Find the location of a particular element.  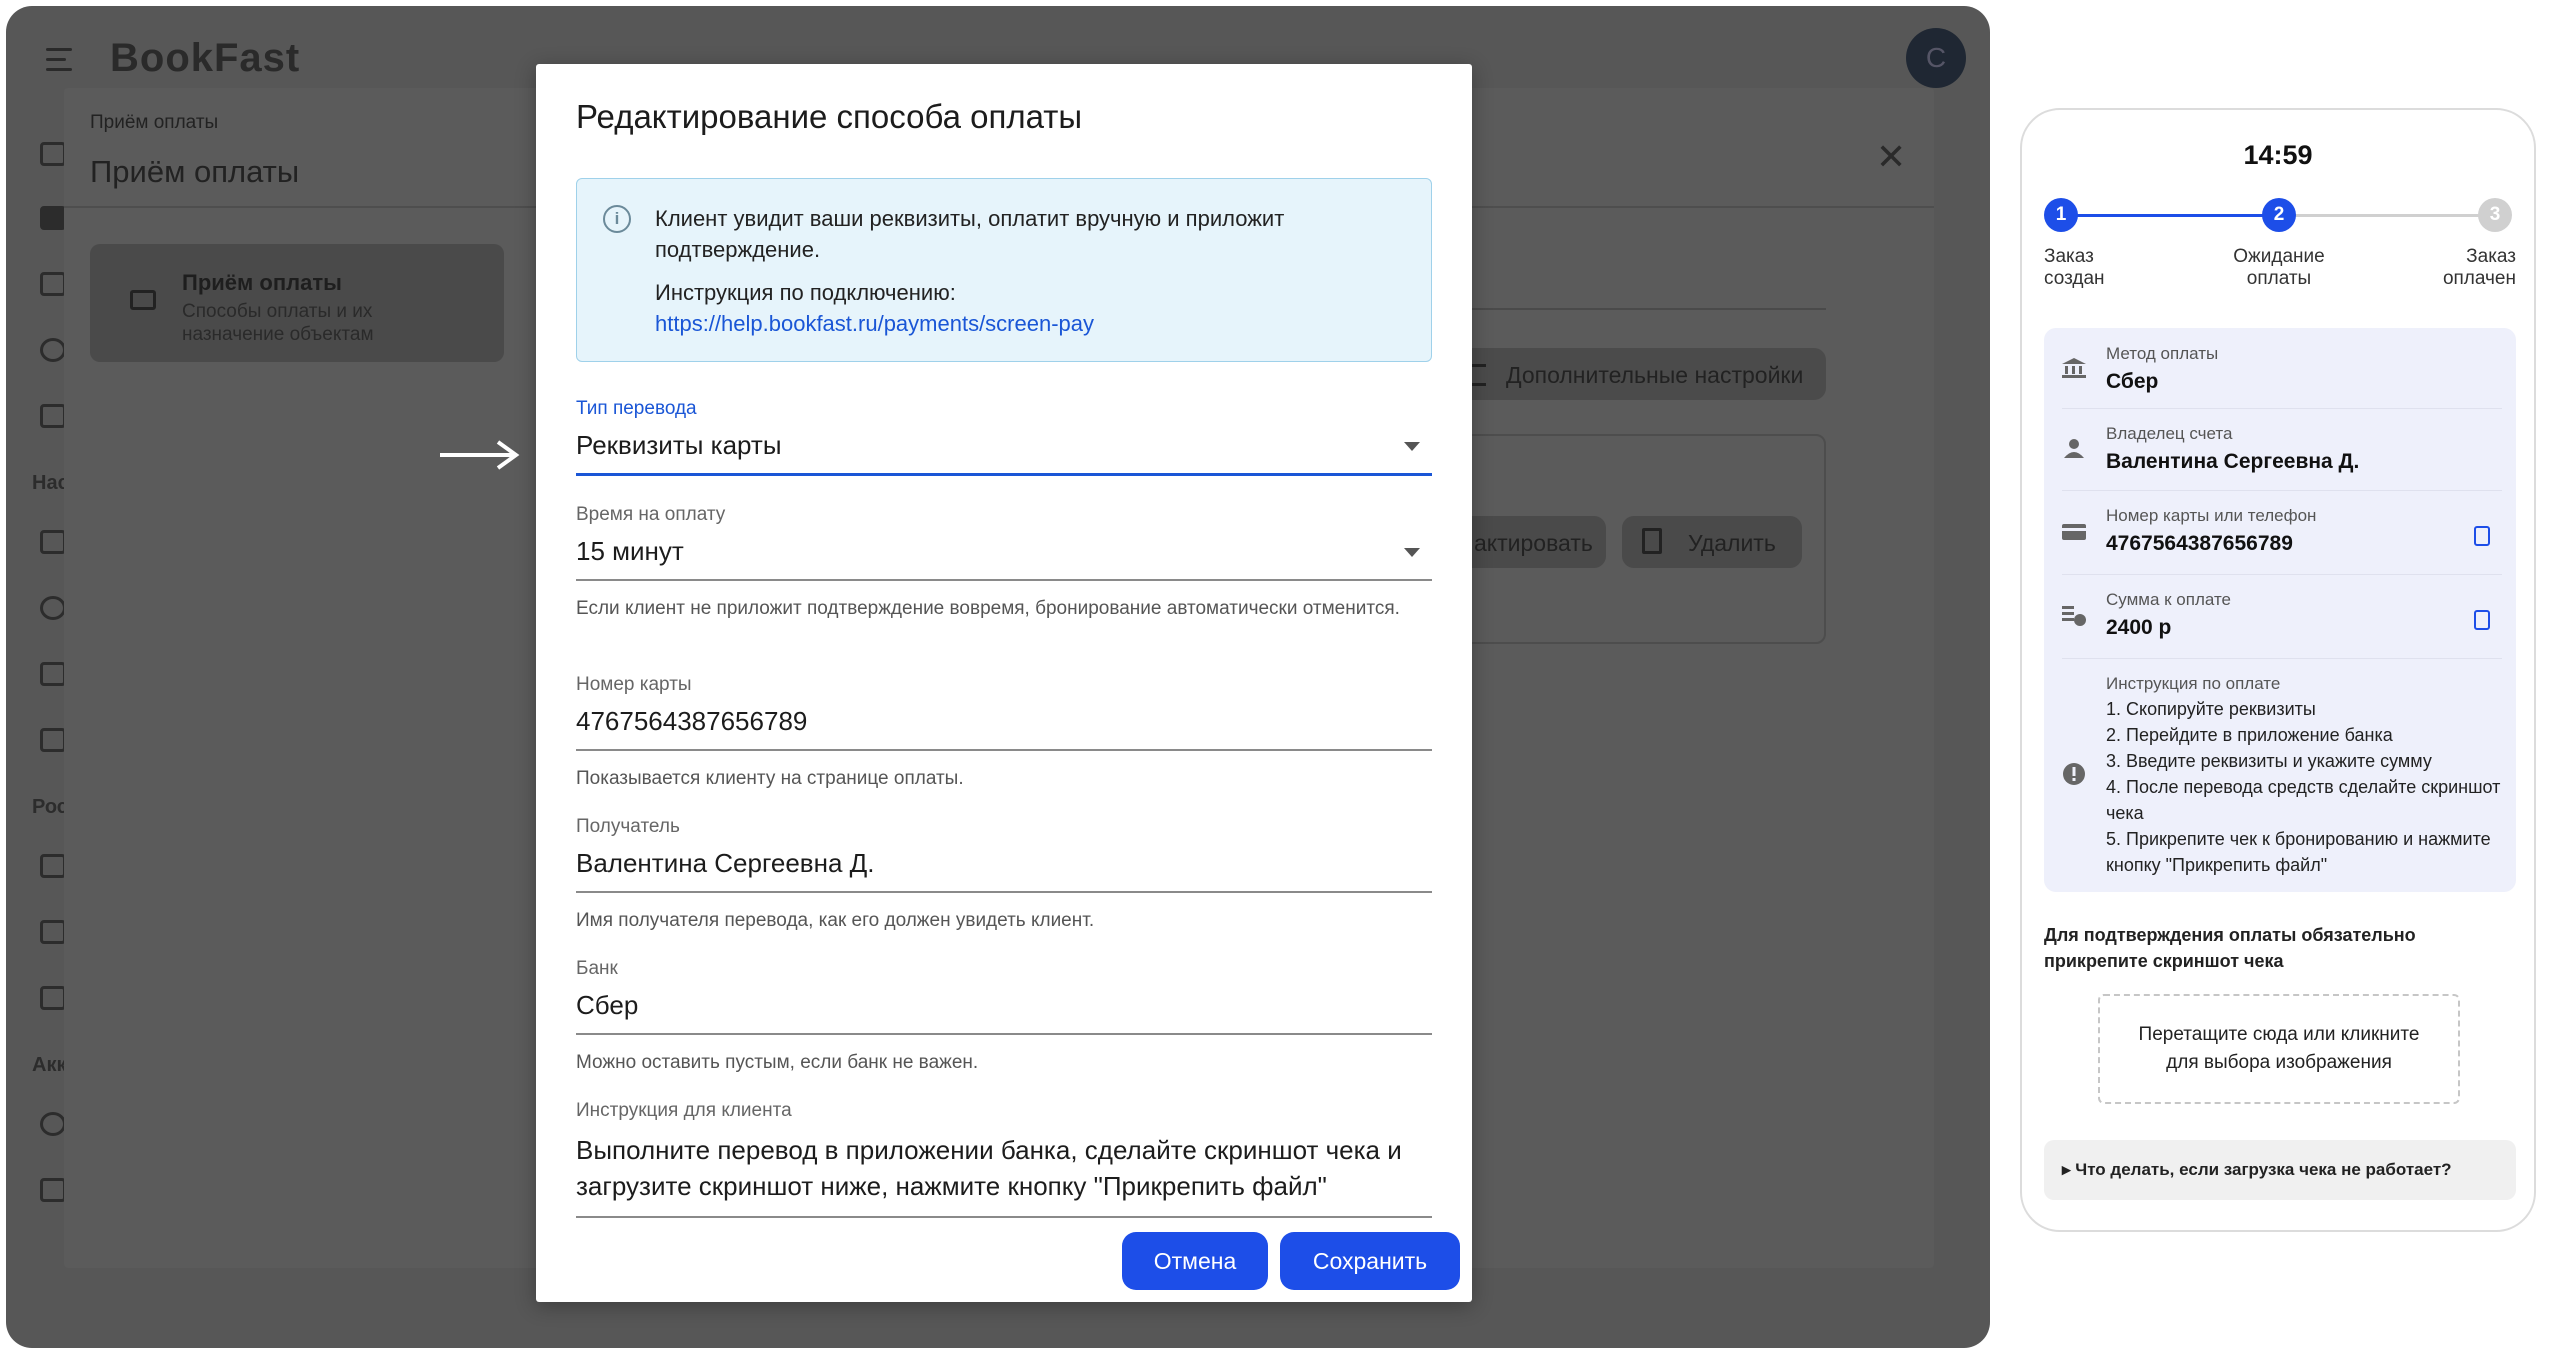

step-3-label: Заказ оплачен is located at coordinates (2479, 267).